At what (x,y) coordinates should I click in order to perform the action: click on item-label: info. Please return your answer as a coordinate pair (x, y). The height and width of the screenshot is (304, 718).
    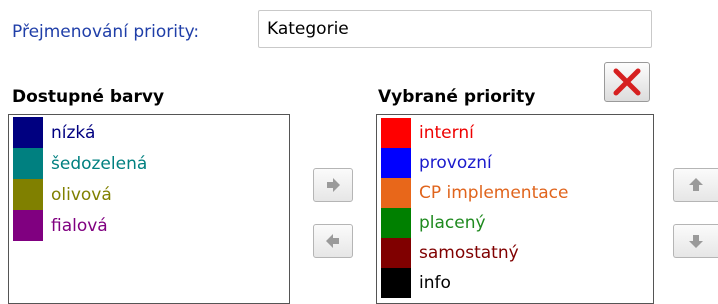
    Looking at the image, I should click on (435, 283).